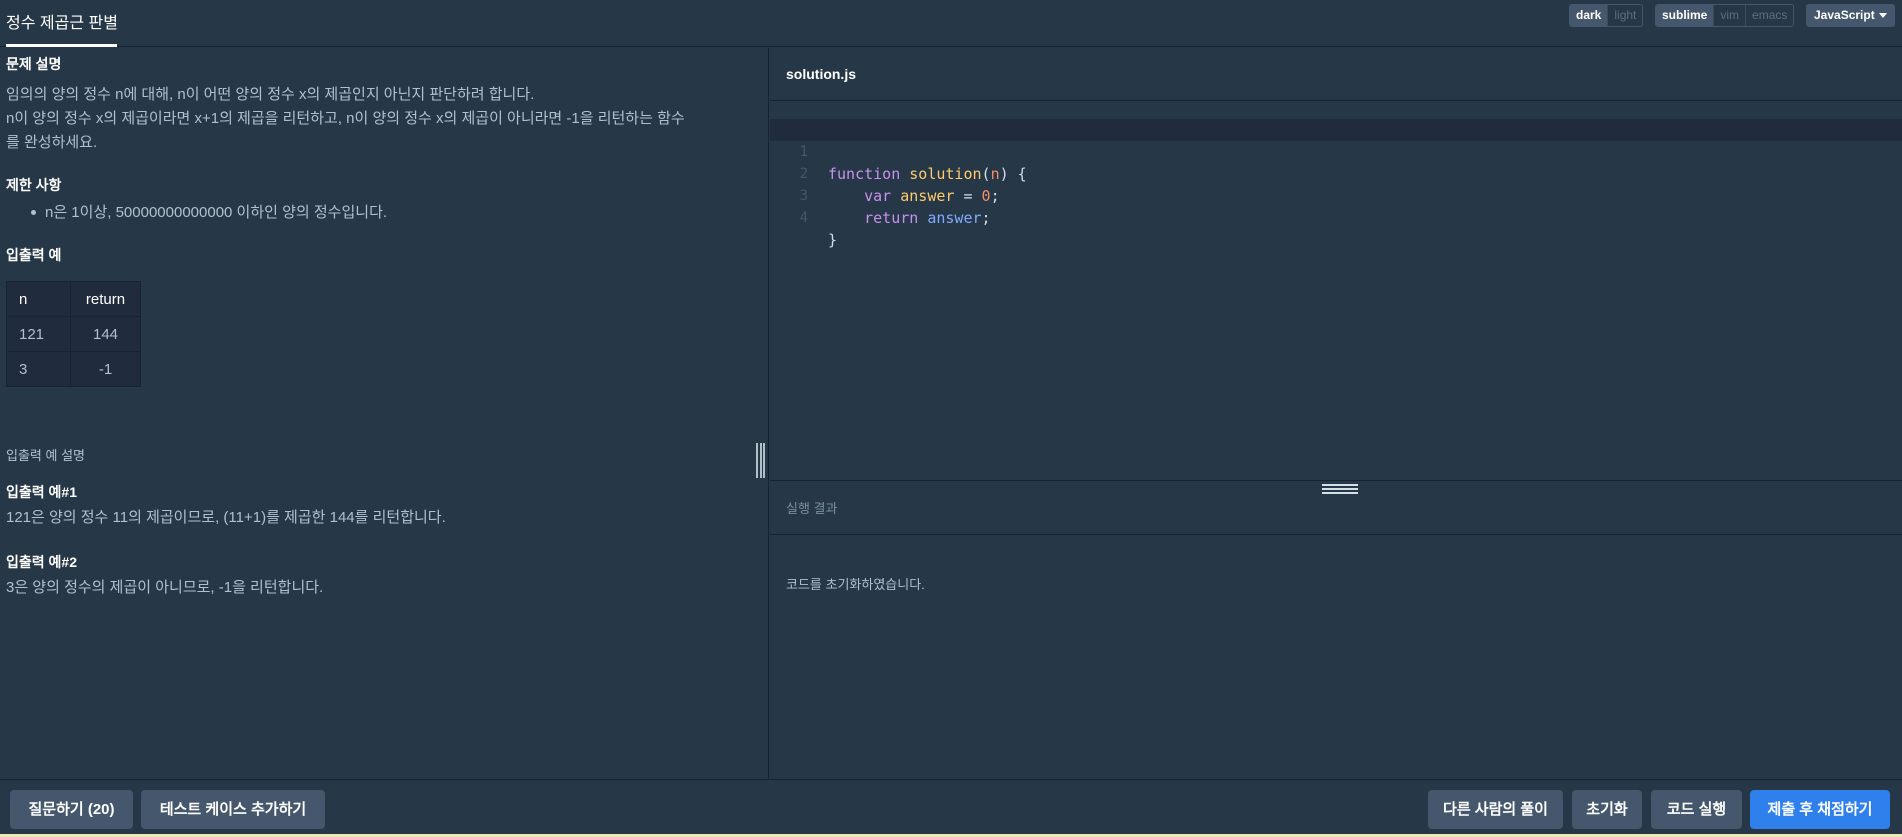  Describe the element at coordinates (1770, 15) in the screenshot. I see `keymap-emacs-button: emacs` at that location.